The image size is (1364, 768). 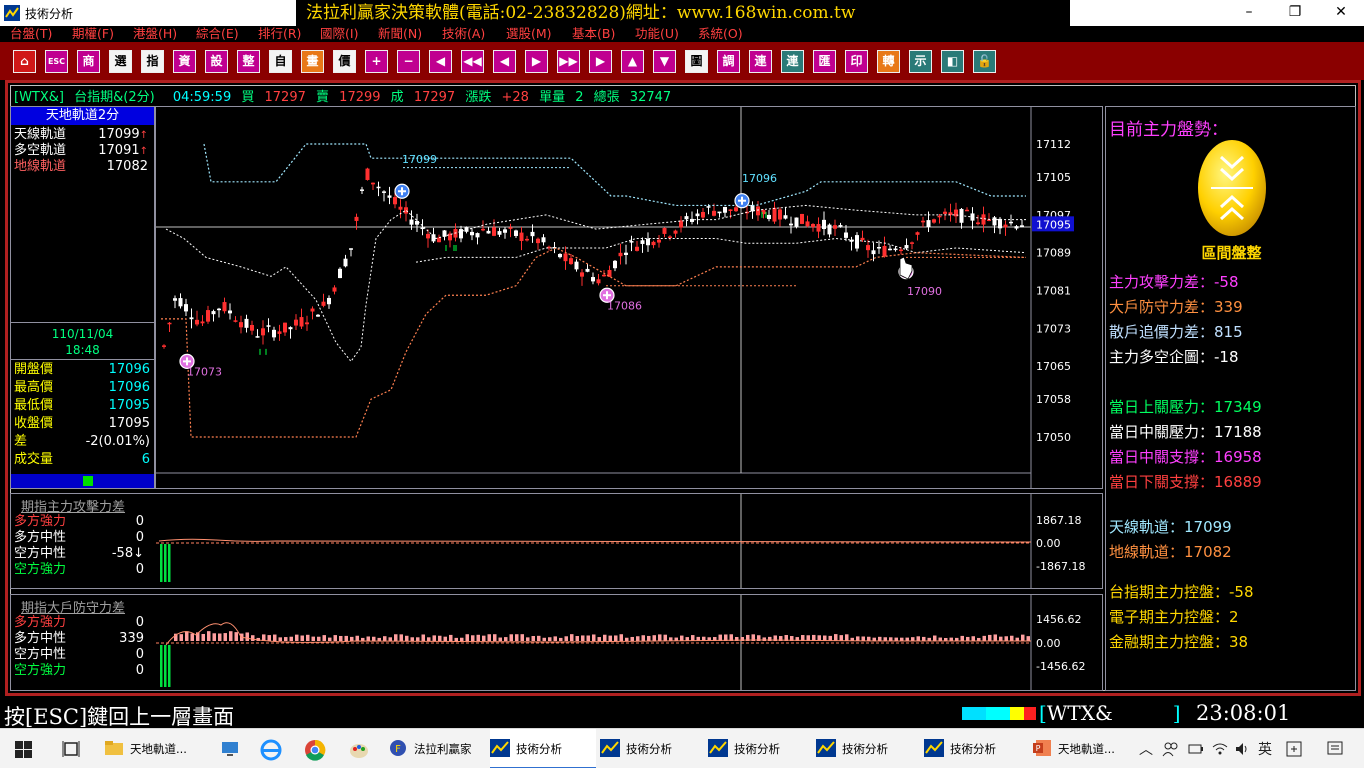 What do you see at coordinates (1242, 749) in the screenshot?
I see `volume-icon` at bounding box center [1242, 749].